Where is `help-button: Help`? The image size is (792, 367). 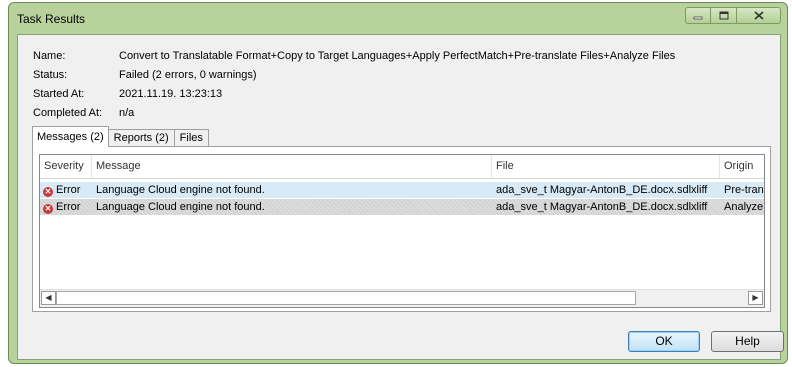 help-button: Help is located at coordinates (747, 341).